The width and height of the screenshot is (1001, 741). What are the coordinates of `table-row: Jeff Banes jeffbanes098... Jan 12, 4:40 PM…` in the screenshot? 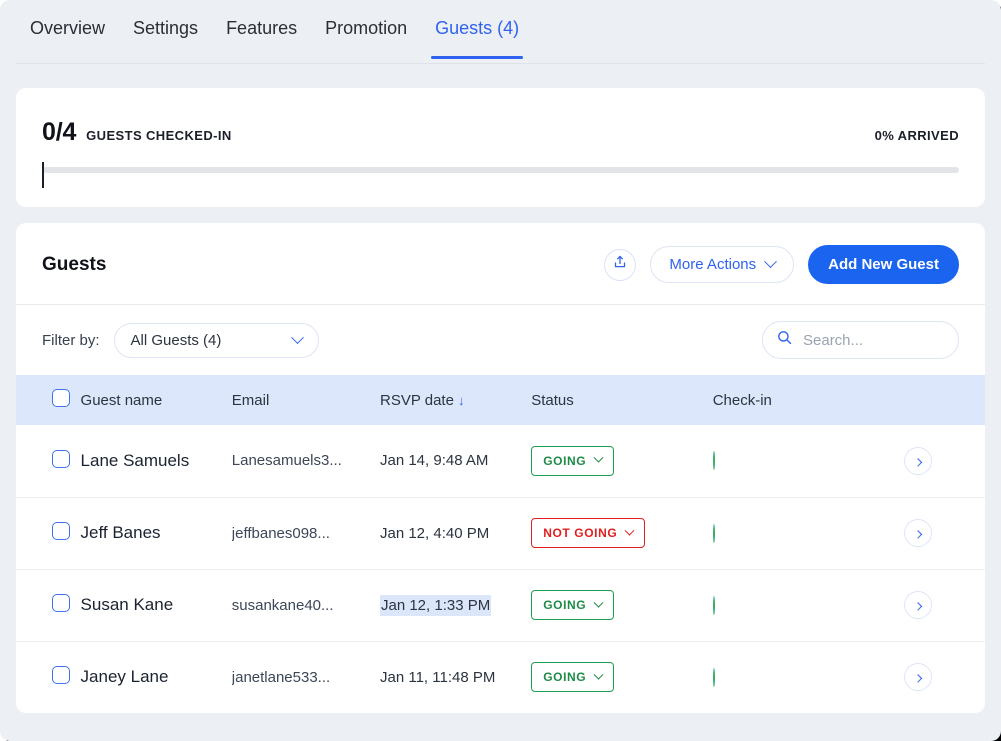 It's located at (500, 533).